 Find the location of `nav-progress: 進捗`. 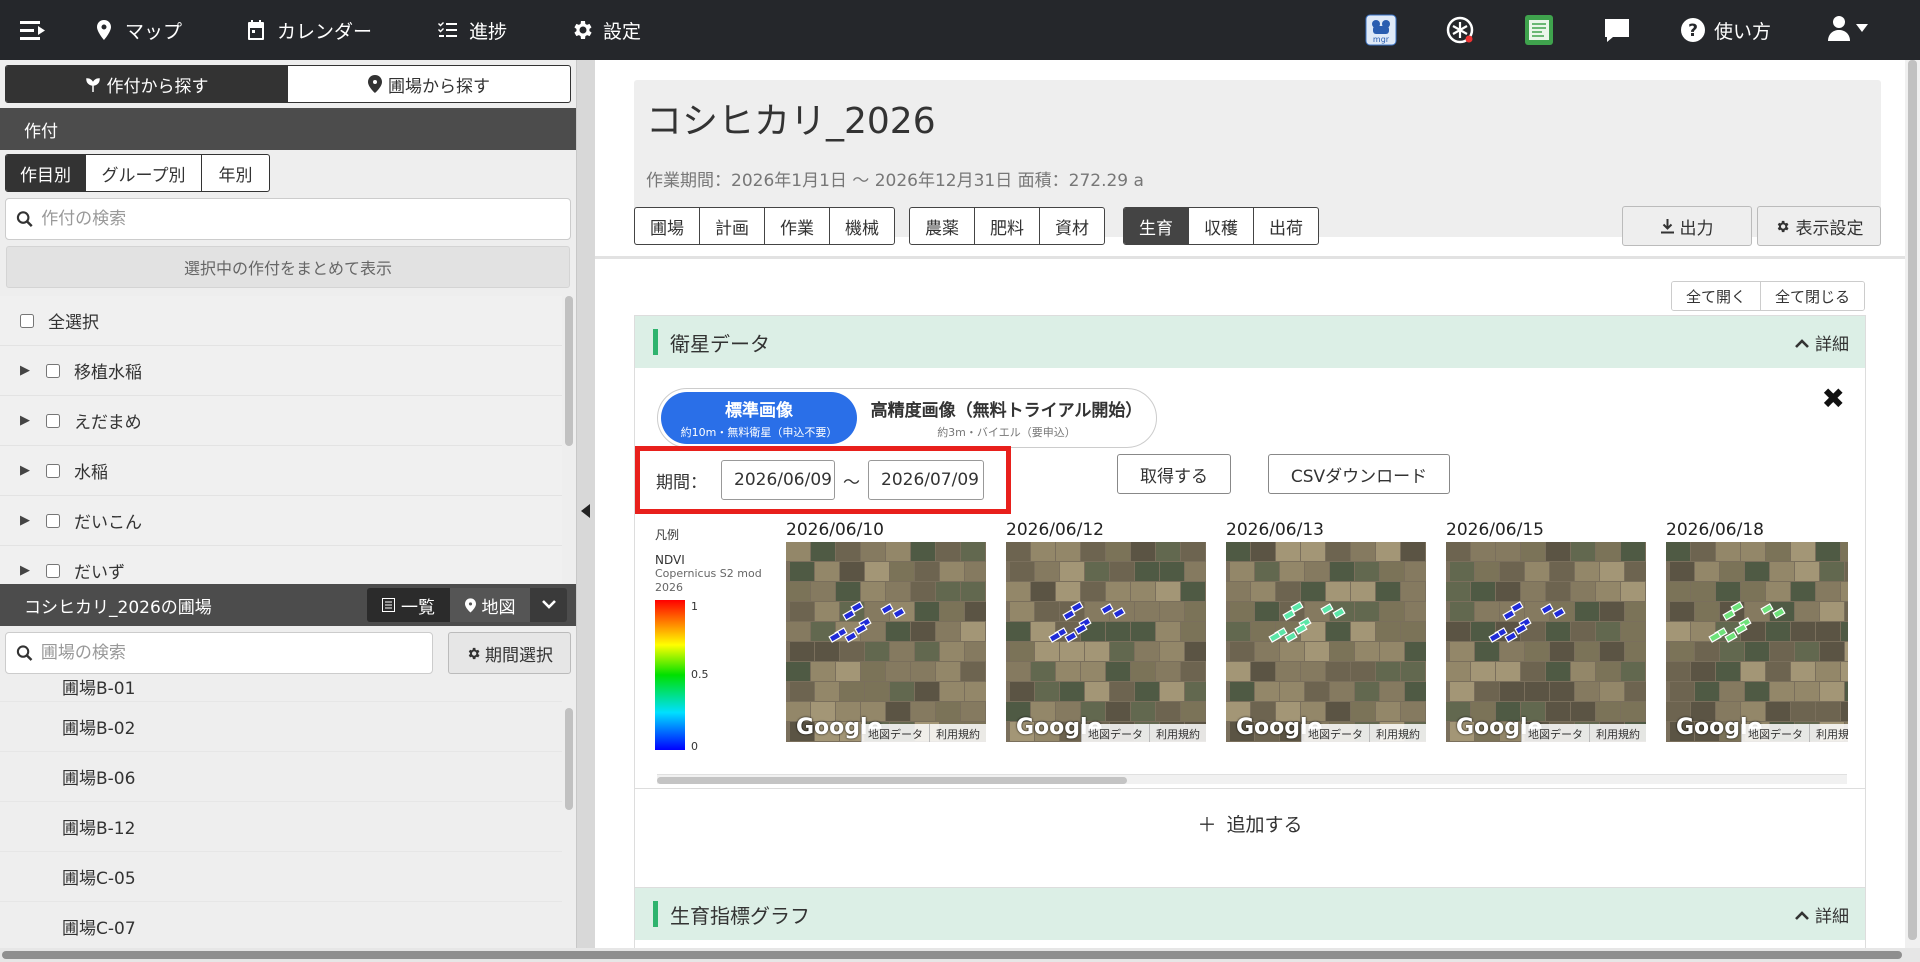

nav-progress: 進捗 is located at coordinates (471, 30).